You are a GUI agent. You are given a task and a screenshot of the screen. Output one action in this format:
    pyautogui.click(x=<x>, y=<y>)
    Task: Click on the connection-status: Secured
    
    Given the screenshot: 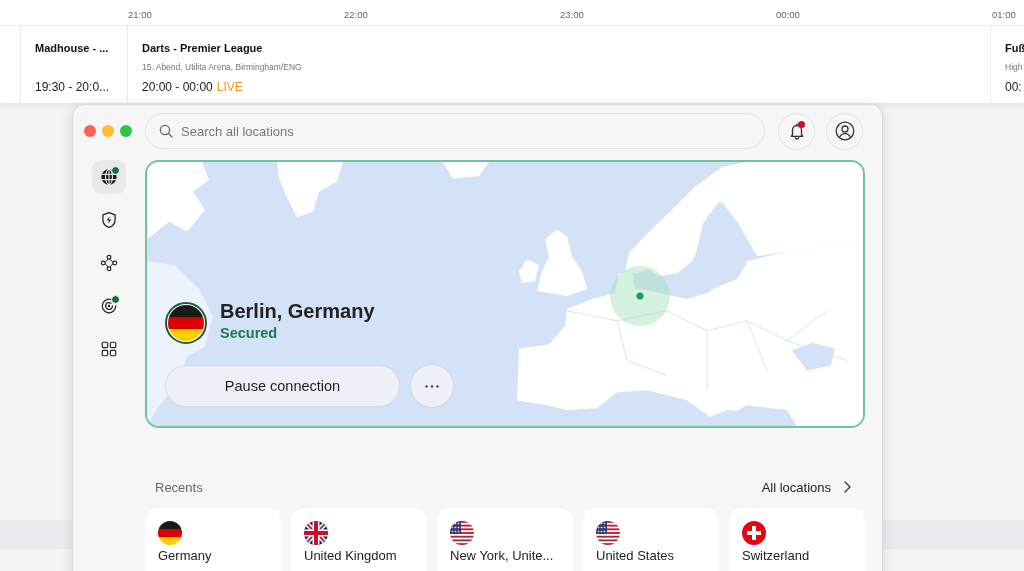 What is the action you would take?
    pyautogui.click(x=249, y=333)
    